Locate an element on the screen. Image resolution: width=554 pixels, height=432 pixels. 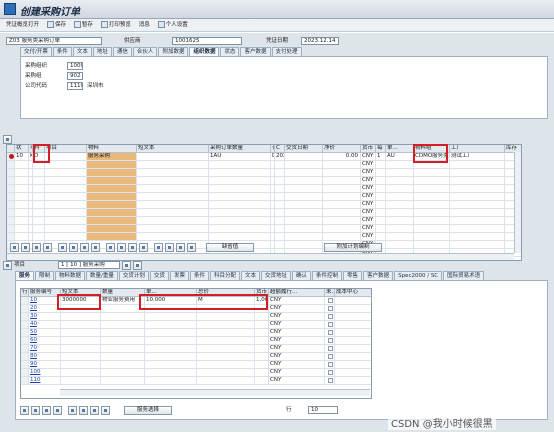
item-grid-cell: D is located at coordinates (39, 157).